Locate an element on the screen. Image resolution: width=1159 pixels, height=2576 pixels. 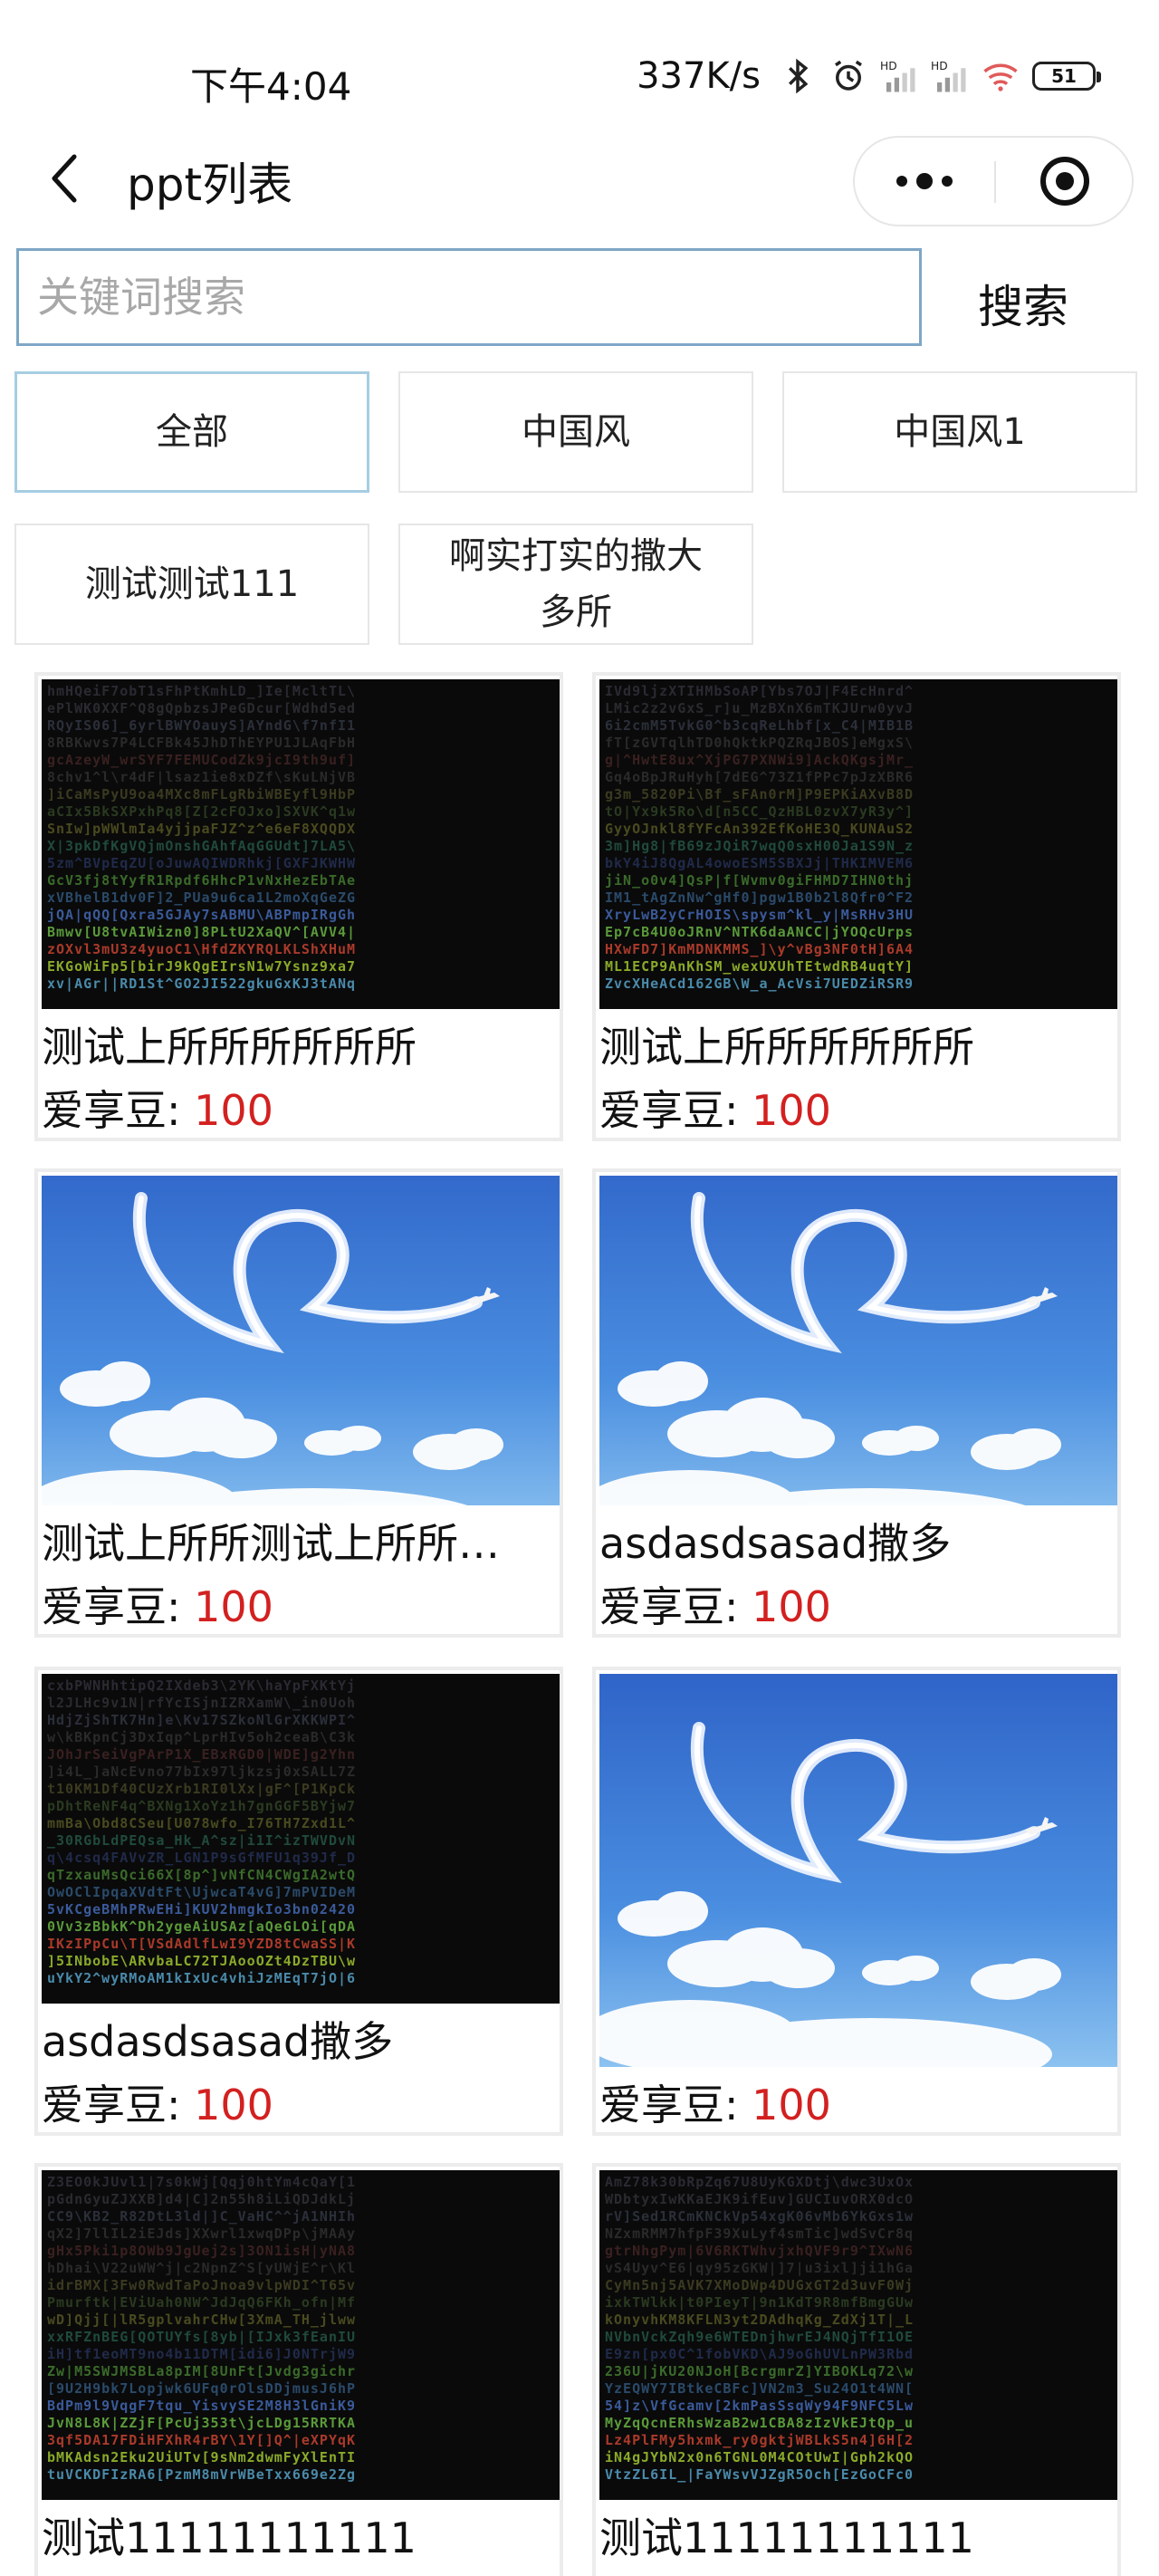
code-texture-row: JvN8L8K|ZZjF[PcUj353t\jcLDg15RRTKA is located at coordinates (202, 2423).